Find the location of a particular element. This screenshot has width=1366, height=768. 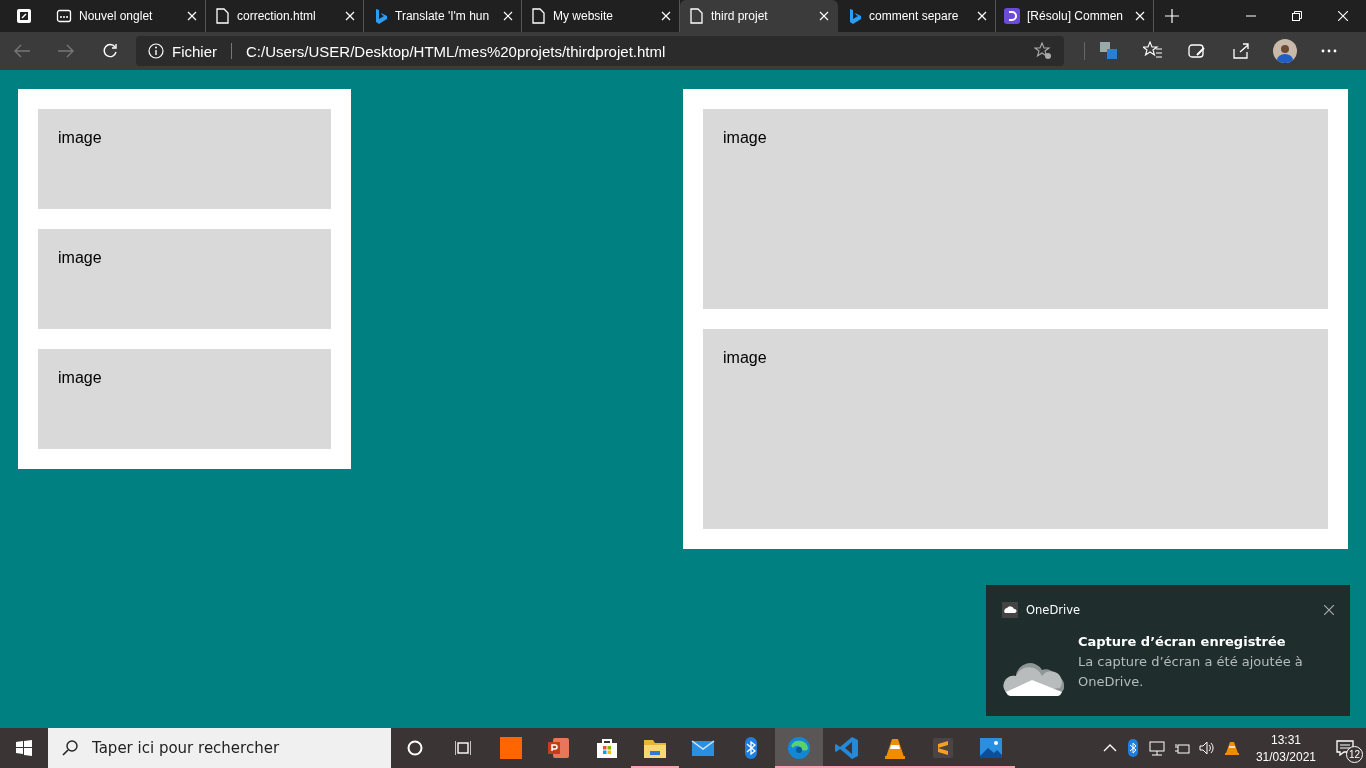

speaker-icon is located at coordinates (1206, 748).